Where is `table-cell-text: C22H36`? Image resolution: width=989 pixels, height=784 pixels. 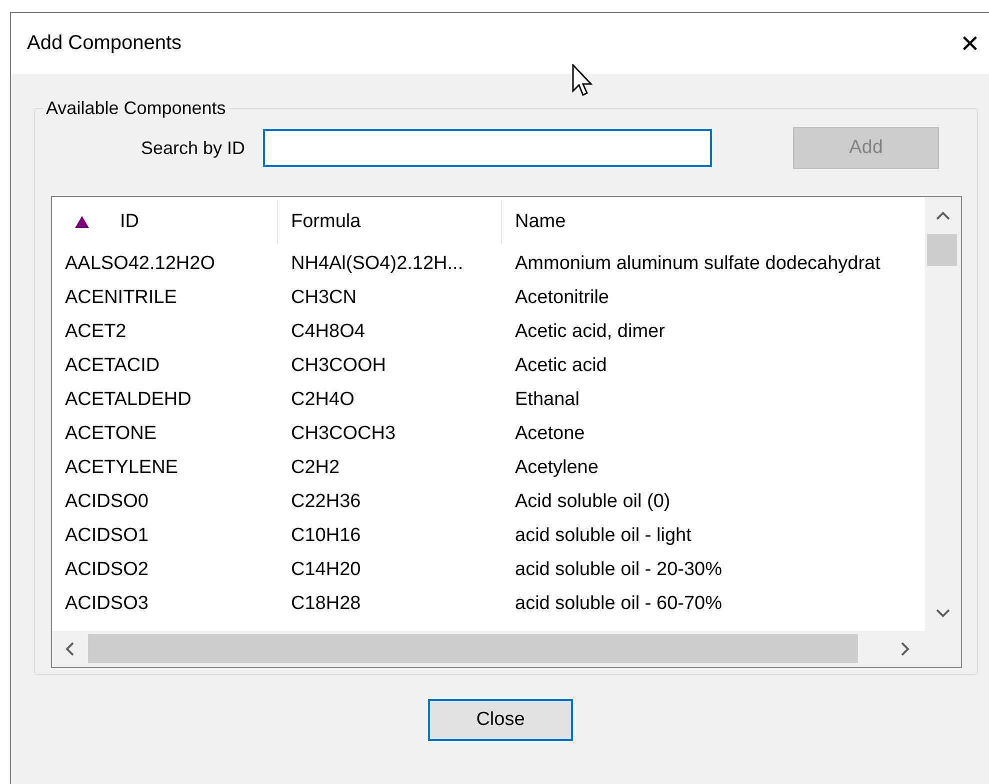
table-cell-text: C22H36 is located at coordinates (326, 502).